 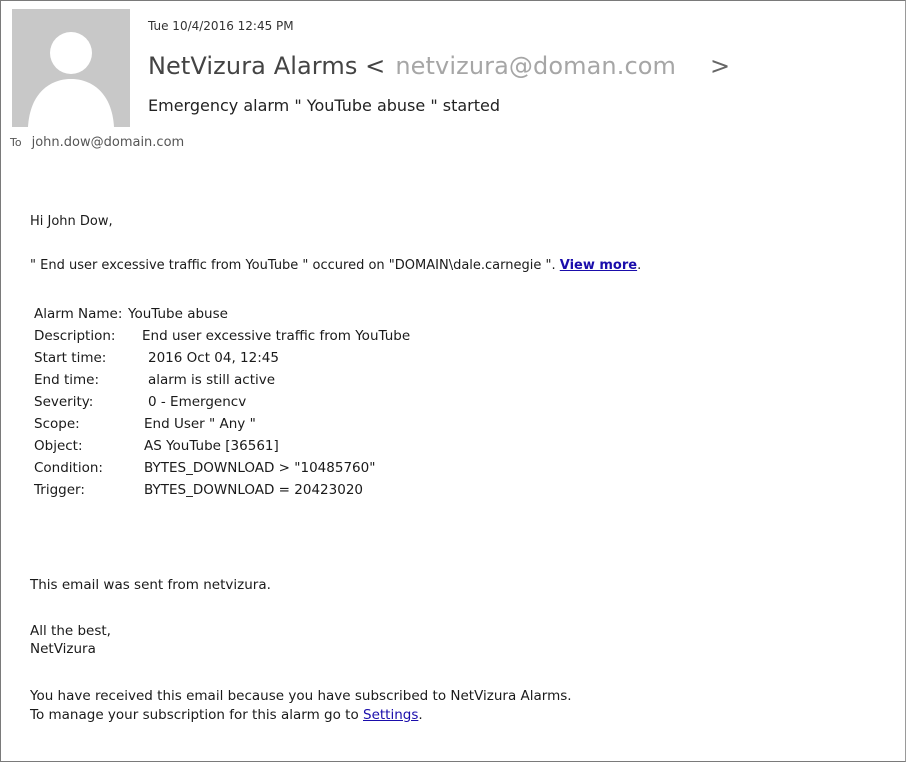 What do you see at coordinates (598, 265) in the screenshot?
I see `view-more-link: View more` at bounding box center [598, 265].